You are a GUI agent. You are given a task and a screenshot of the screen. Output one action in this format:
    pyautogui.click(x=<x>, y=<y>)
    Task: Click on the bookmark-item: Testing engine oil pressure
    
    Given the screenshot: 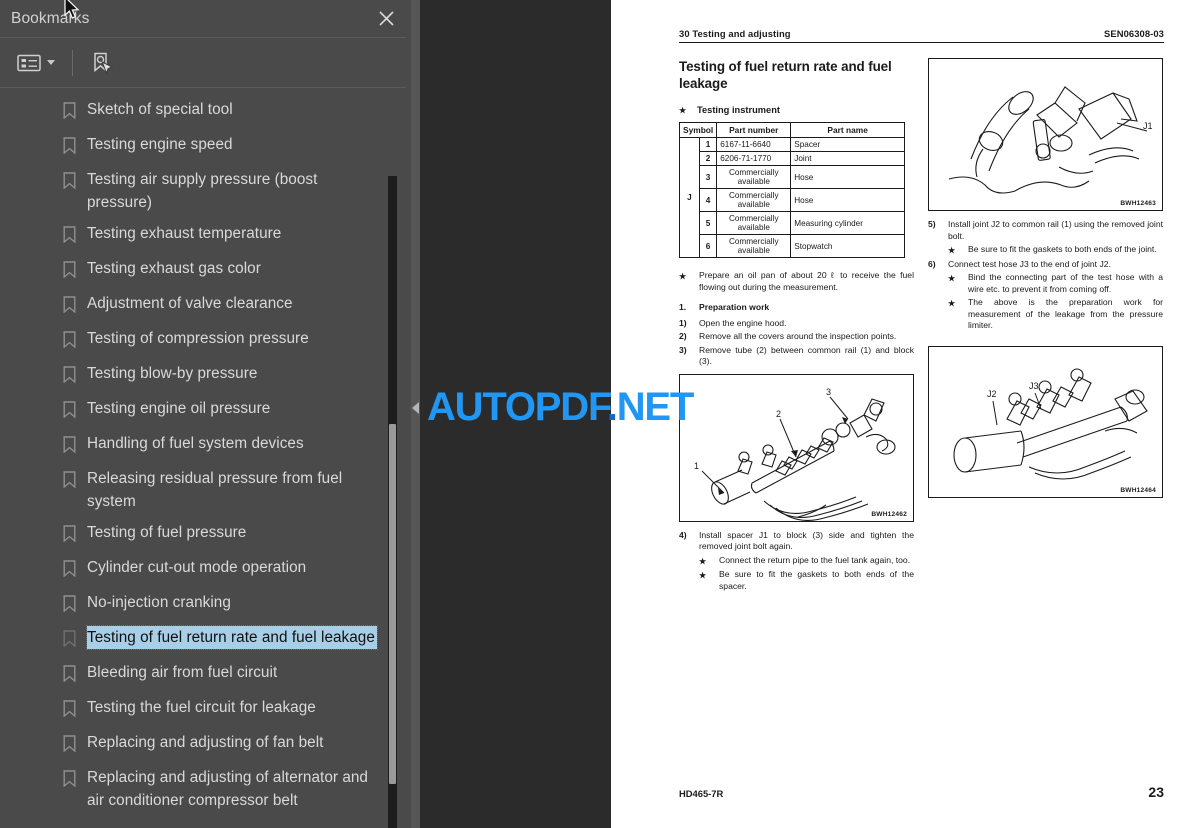 What is the action you would take?
    pyautogui.click(x=205, y=410)
    